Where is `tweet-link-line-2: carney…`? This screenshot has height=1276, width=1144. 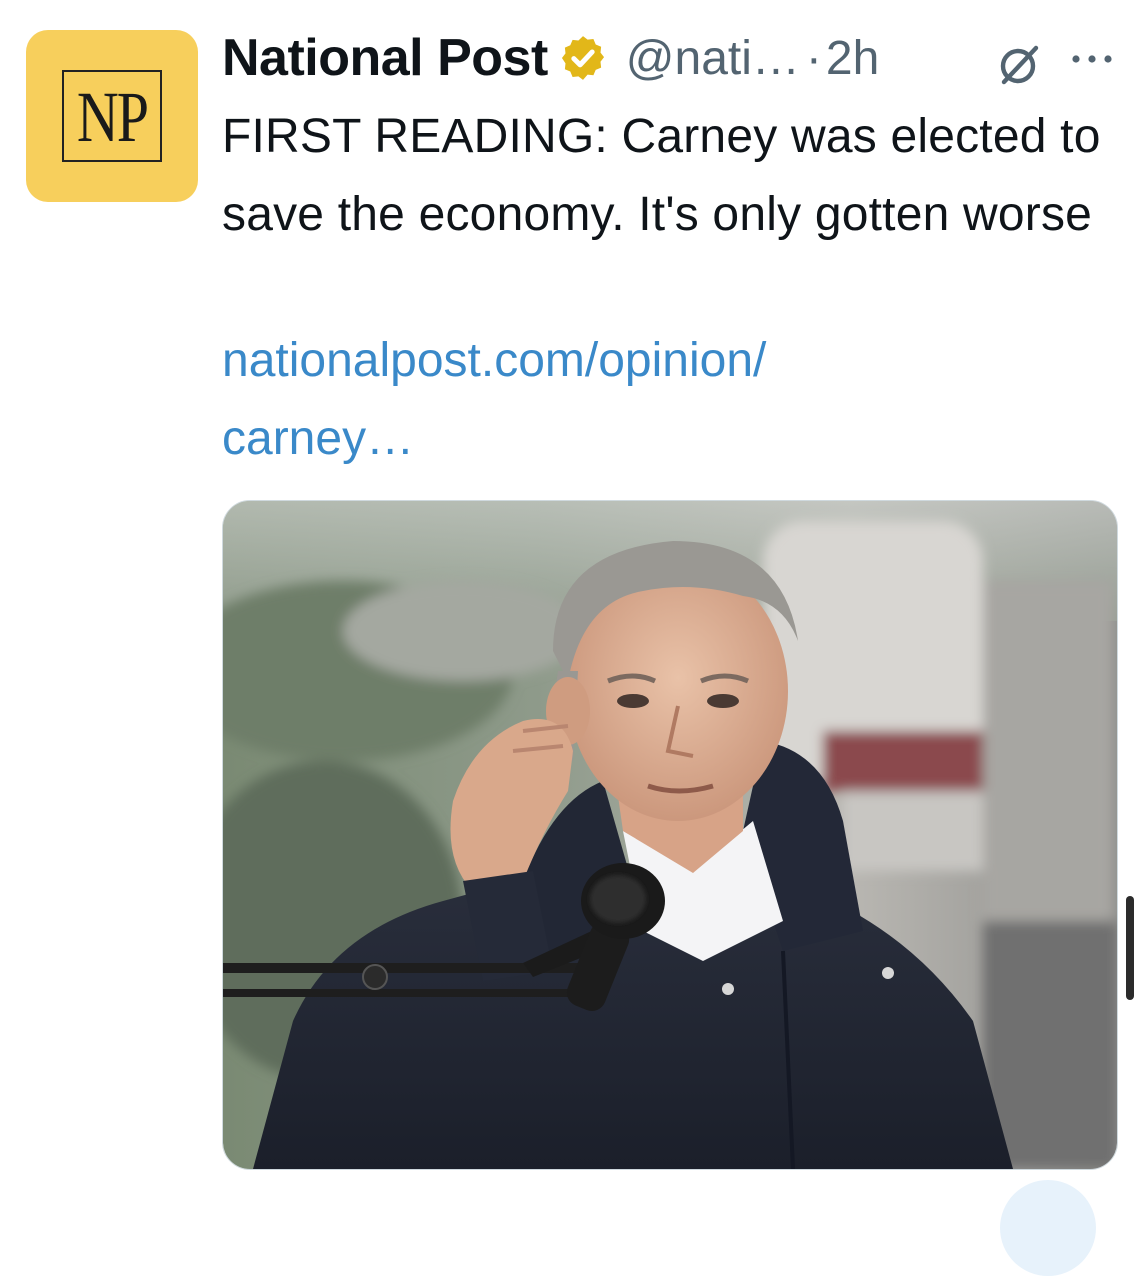
tweet-link-line-2: carney… is located at coordinates (602, 439).